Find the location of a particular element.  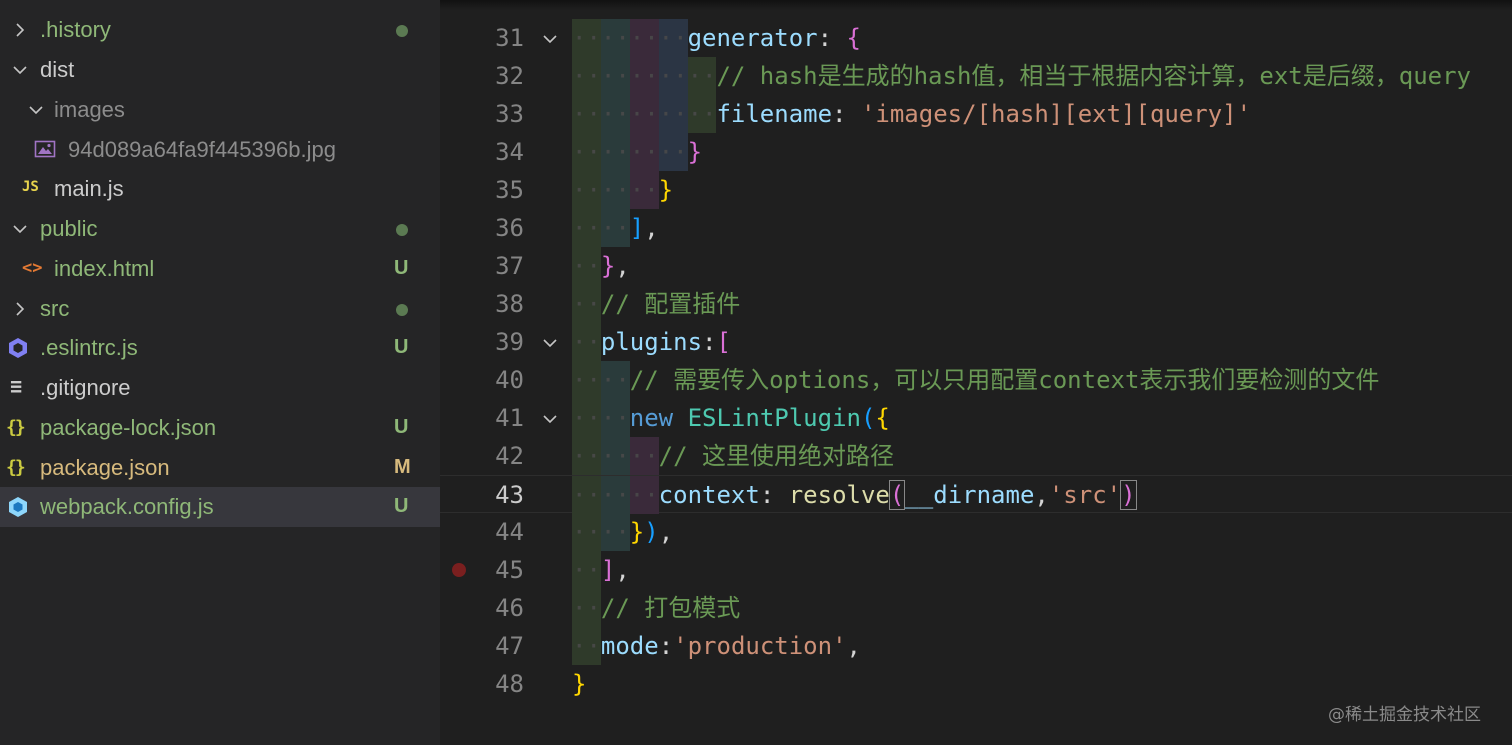

code-line: 37 ··}, is located at coordinates (976, 266).